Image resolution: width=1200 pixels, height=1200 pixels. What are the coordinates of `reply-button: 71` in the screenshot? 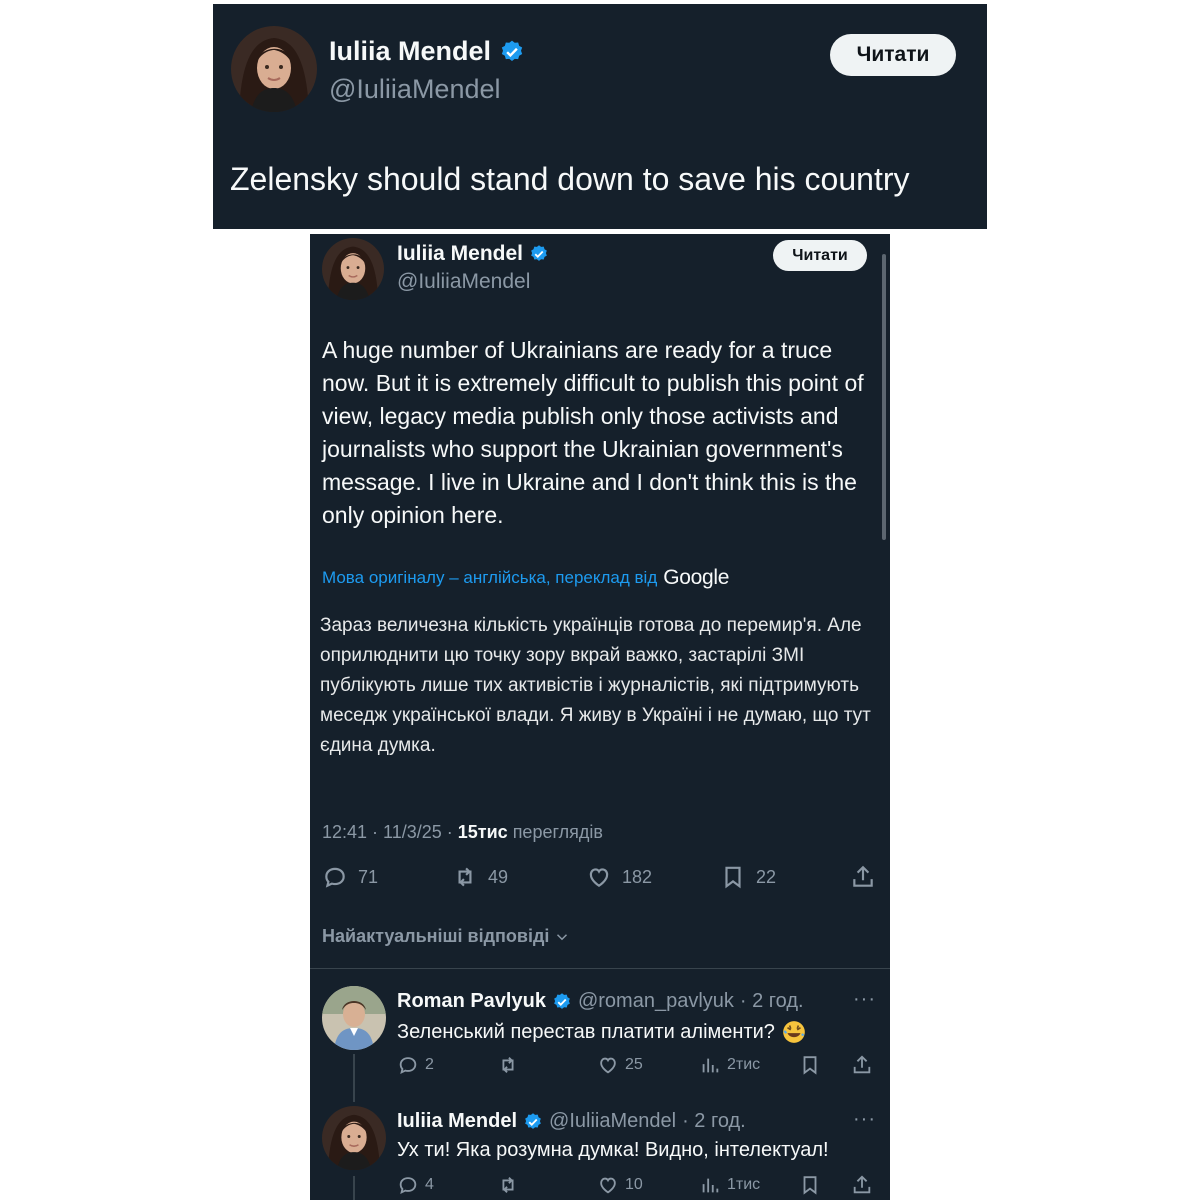 It's located at (350, 877).